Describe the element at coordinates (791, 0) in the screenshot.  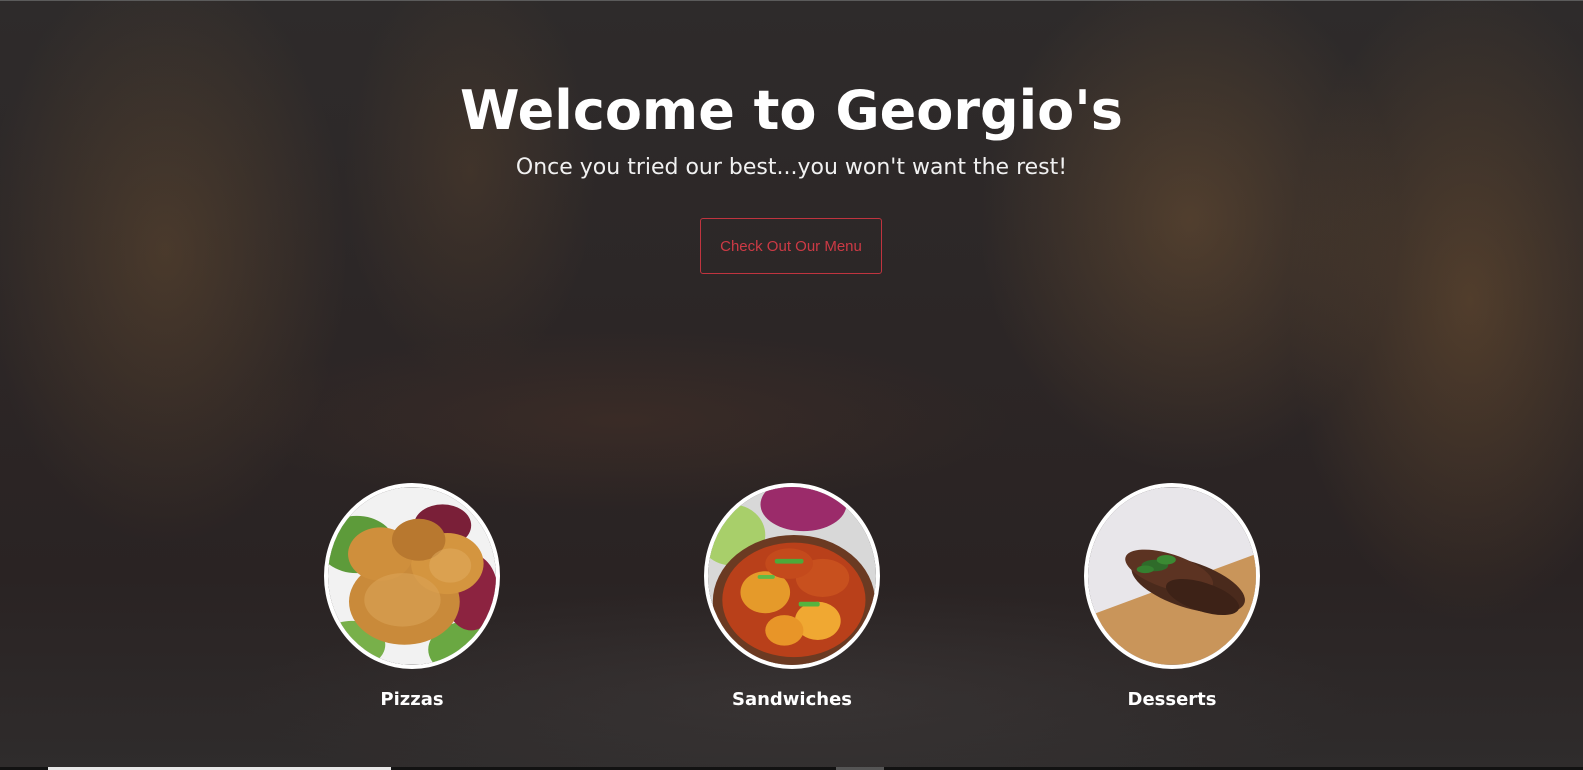
I see `top-border` at that location.